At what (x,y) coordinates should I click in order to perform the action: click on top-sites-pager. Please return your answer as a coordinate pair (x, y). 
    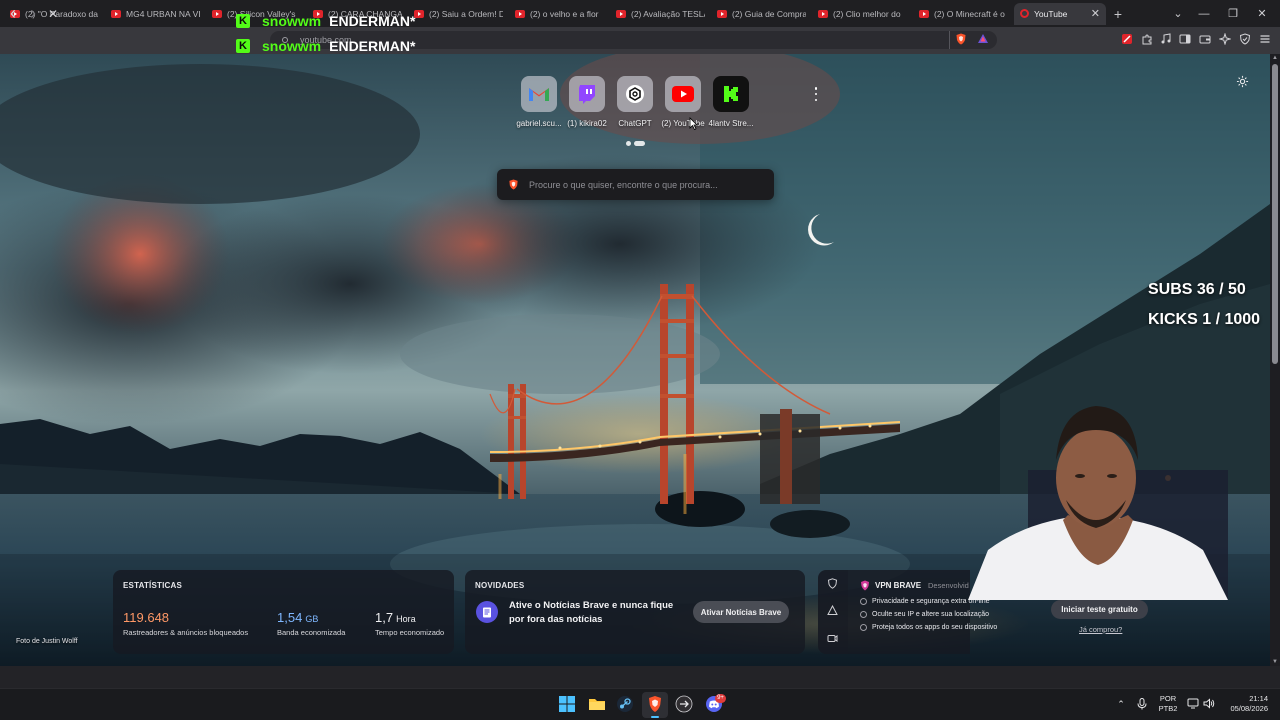
    Looking at the image, I should click on (635, 143).